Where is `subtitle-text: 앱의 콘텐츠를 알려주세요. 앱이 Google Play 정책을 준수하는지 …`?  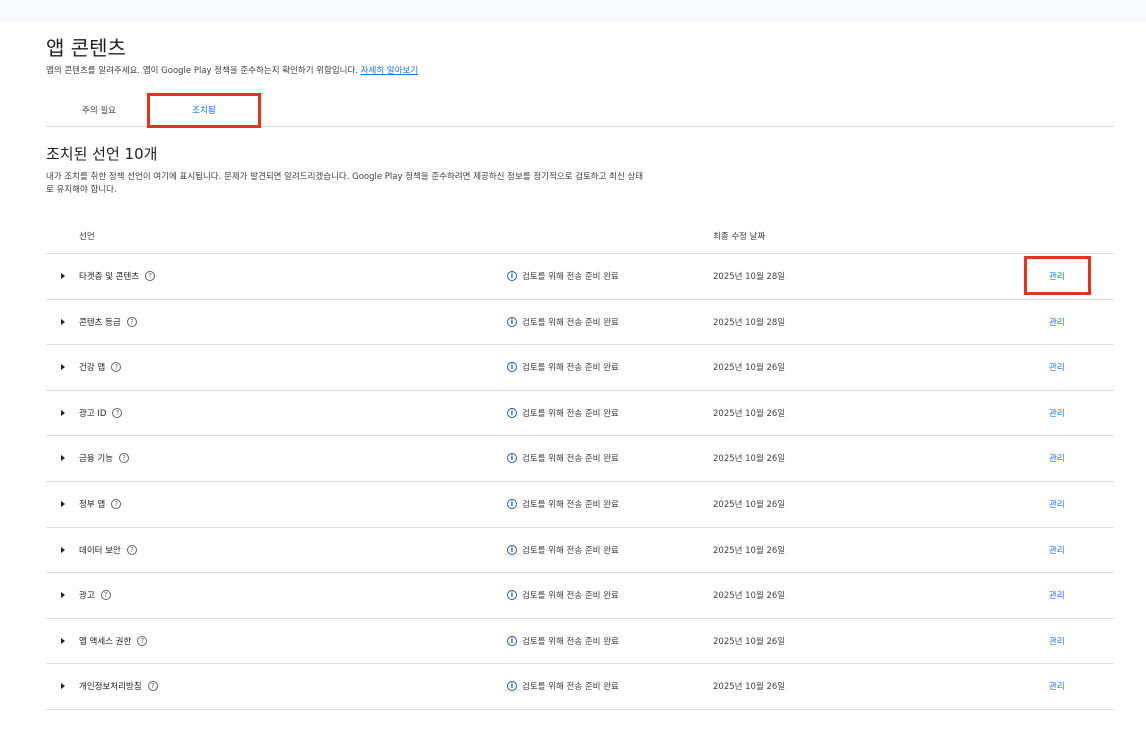
subtitle-text: 앱의 콘텐츠를 알려주세요. 앱이 Google Play 정책을 준수하는지 … is located at coordinates (202, 71).